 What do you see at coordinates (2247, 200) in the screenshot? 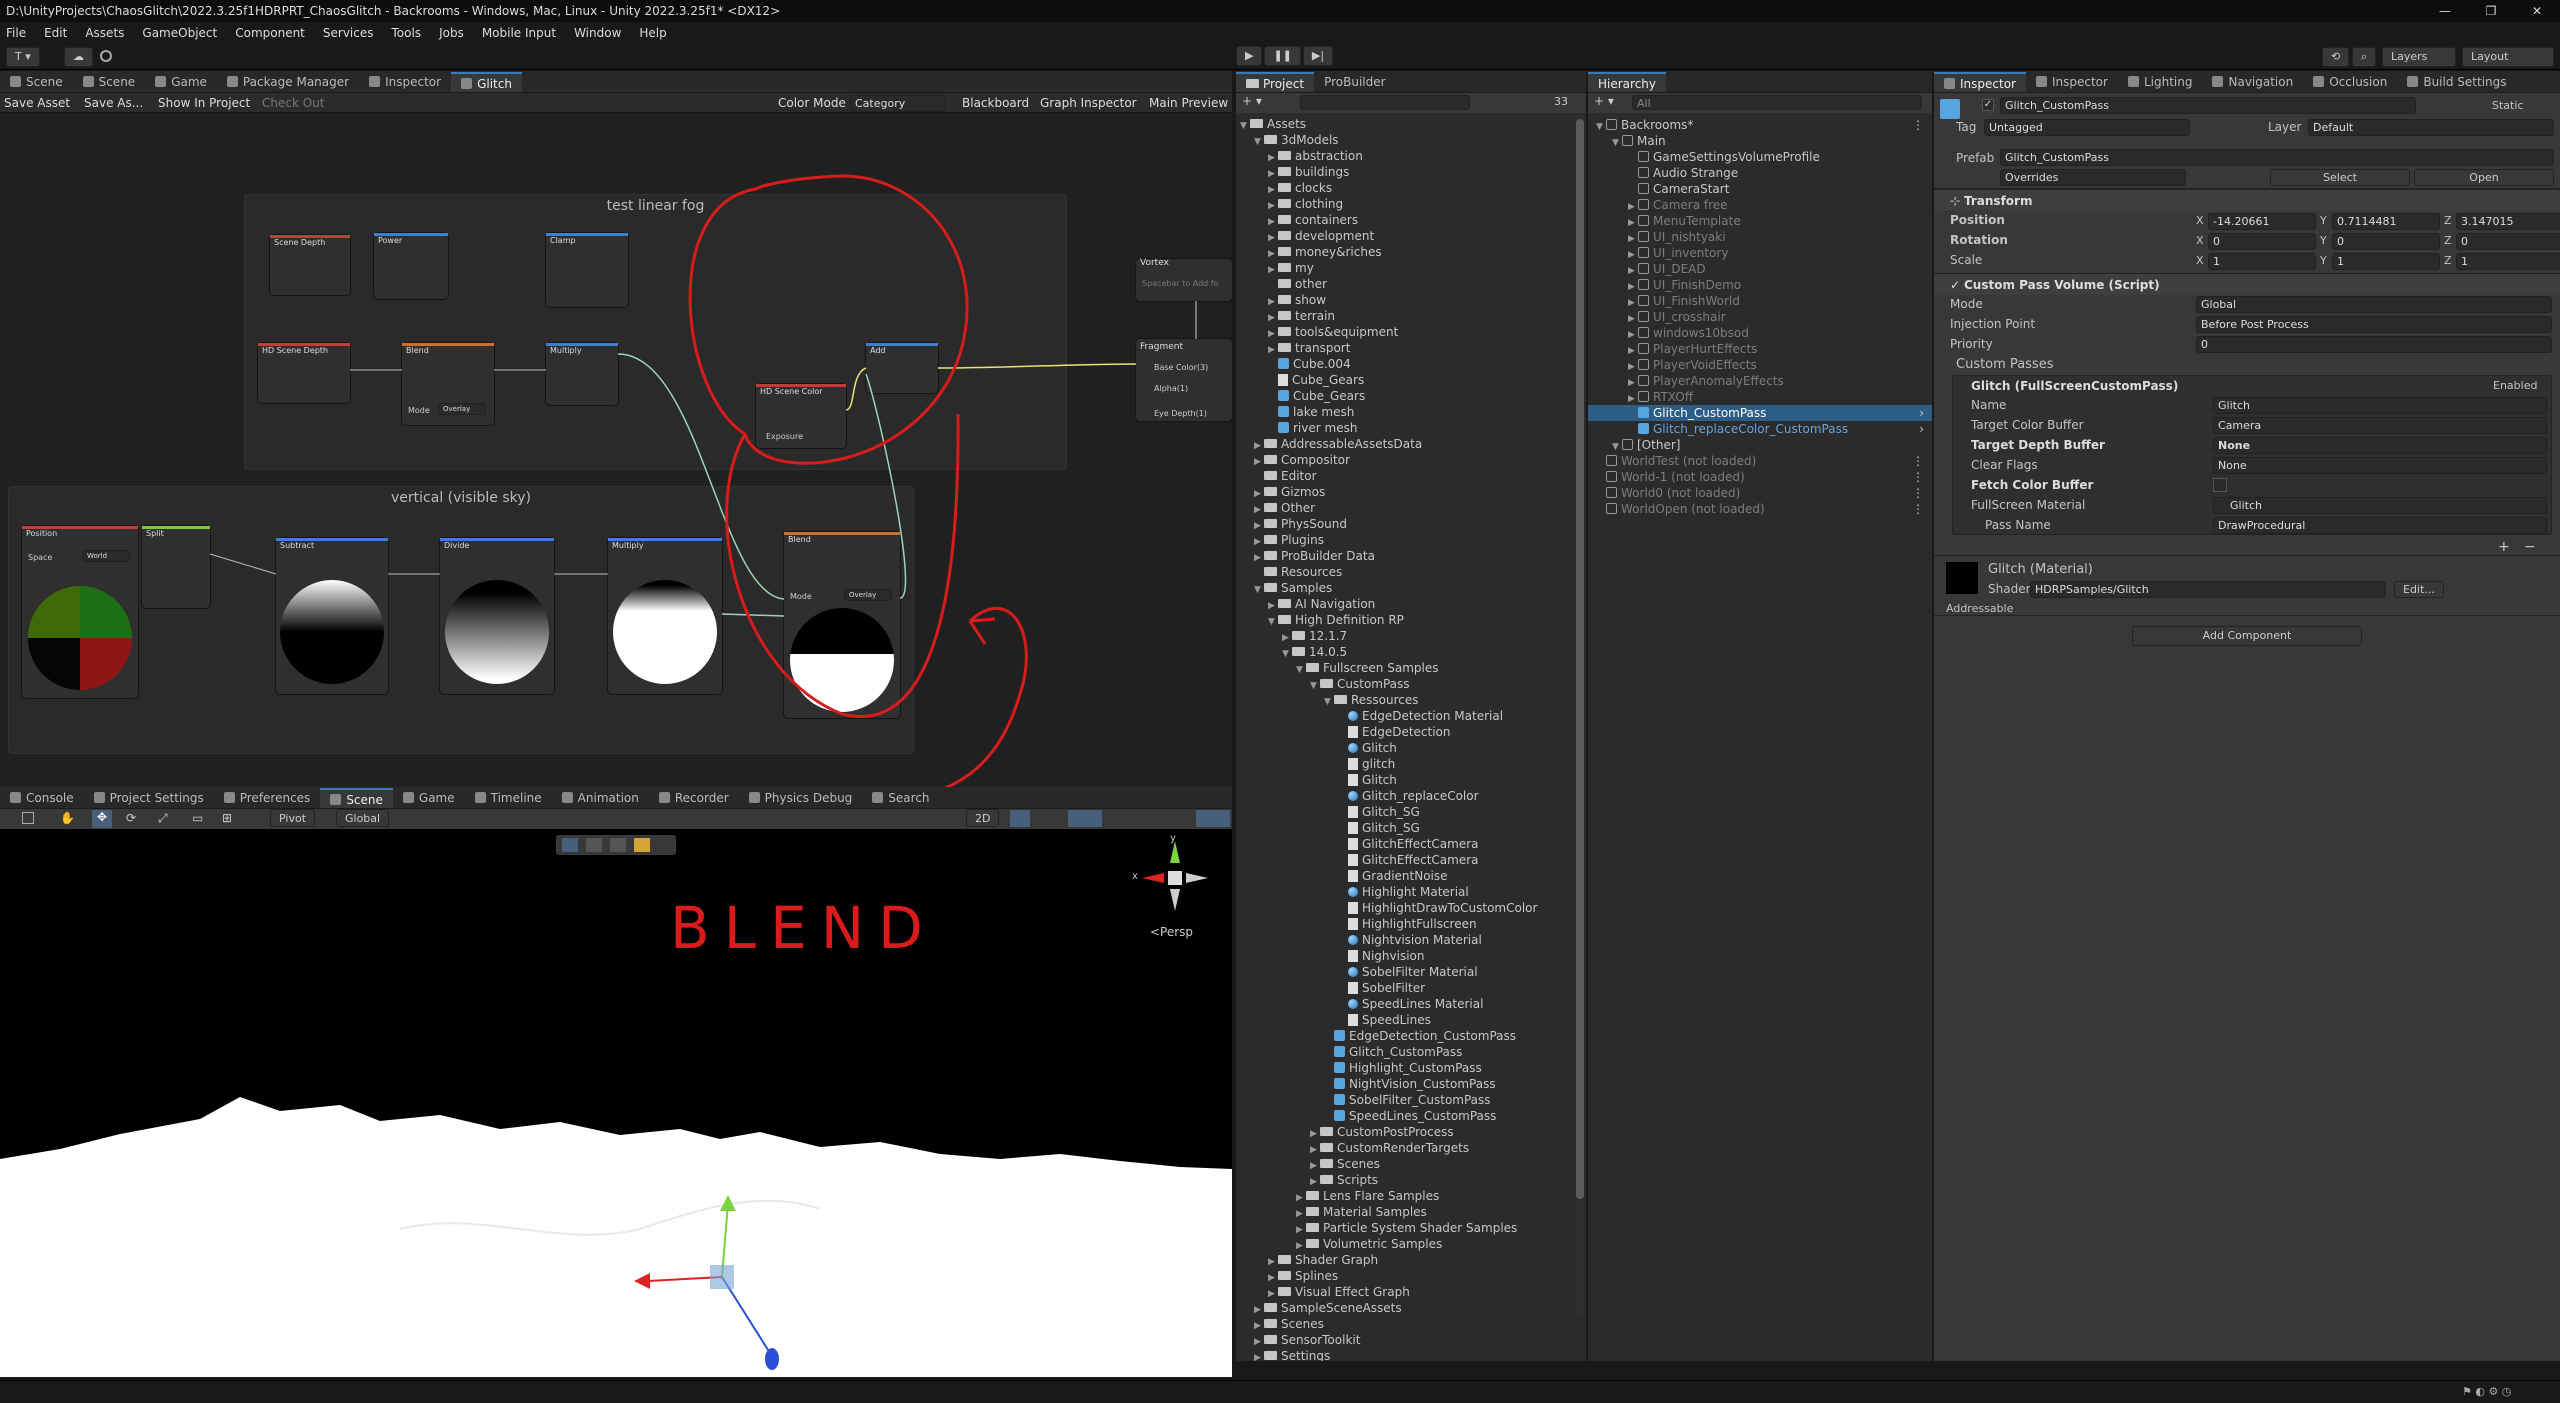
I see `transform-header: ⊹ Transform` at bounding box center [2247, 200].